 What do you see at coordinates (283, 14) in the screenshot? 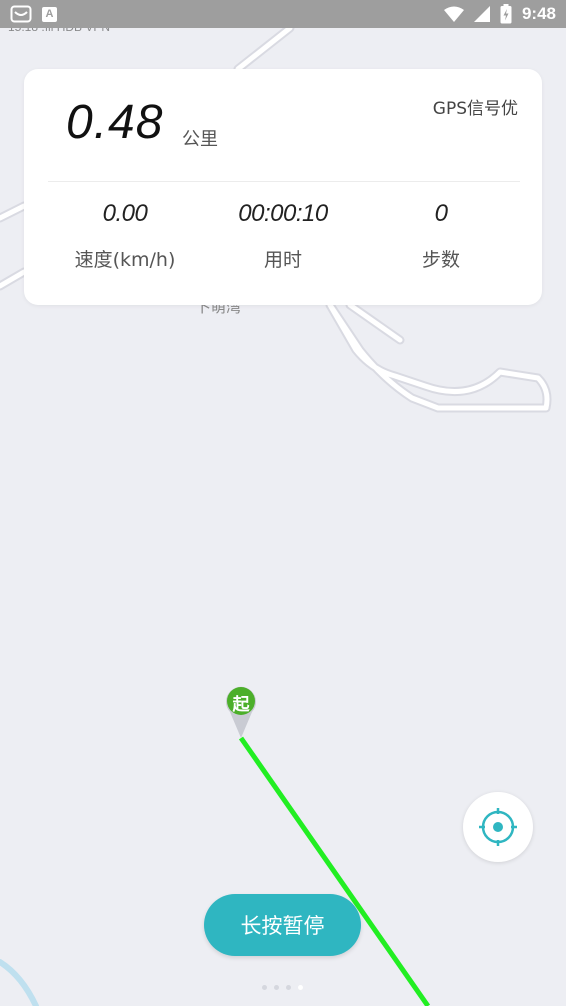
I see `status-bar: A 9:48` at bounding box center [283, 14].